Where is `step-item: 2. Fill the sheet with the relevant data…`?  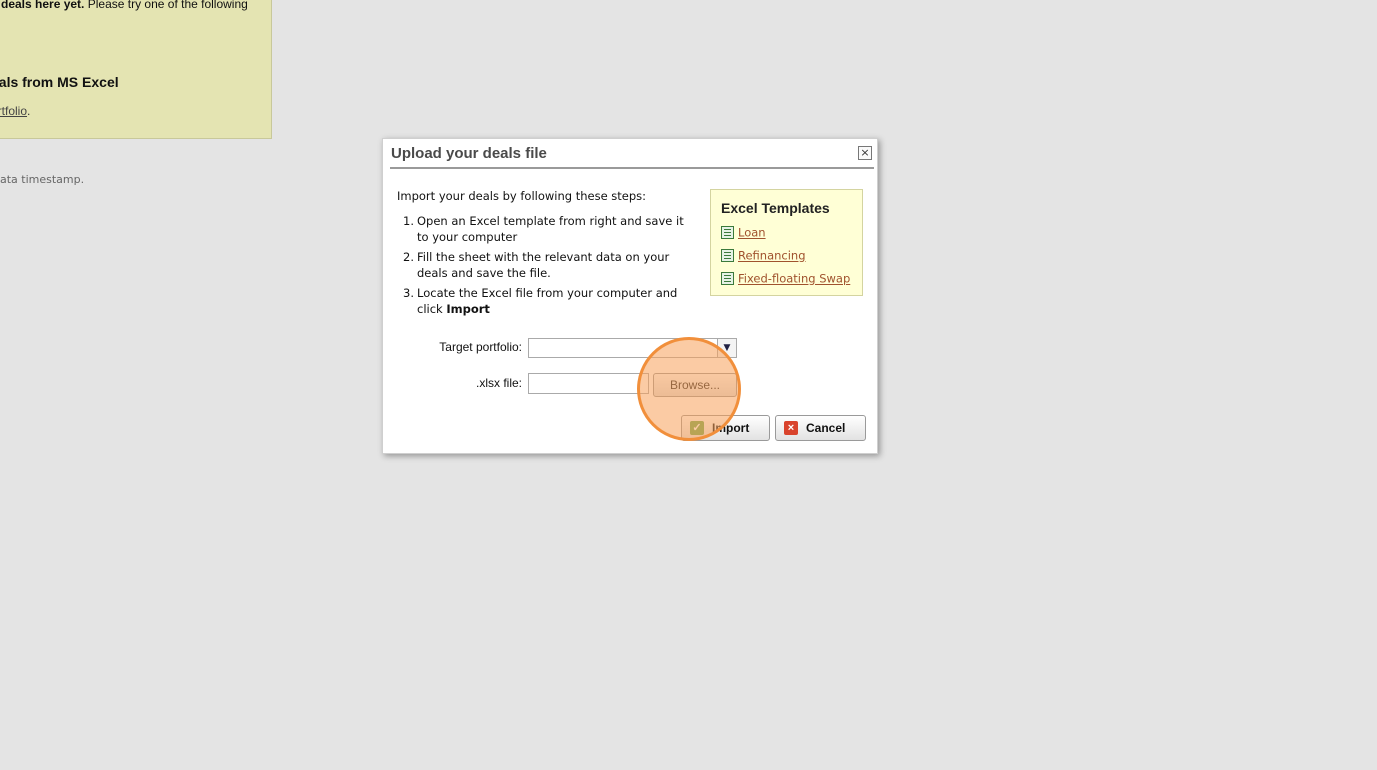 step-item: 2. Fill the sheet with the relevant data… is located at coordinates (536, 265).